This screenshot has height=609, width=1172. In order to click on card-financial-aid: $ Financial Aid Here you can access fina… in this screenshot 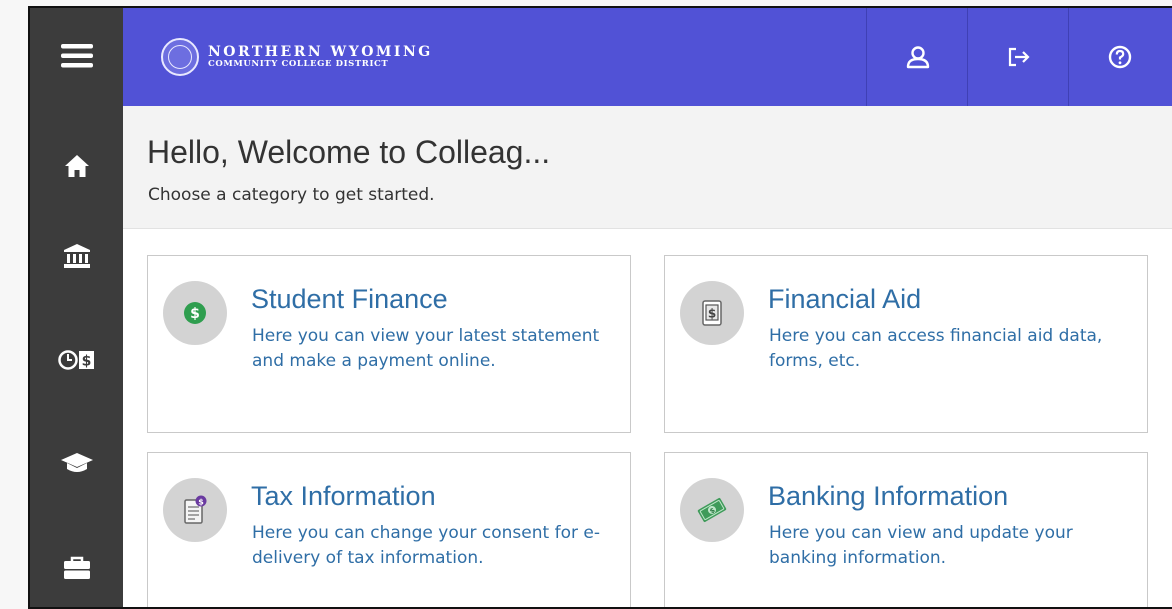, I will do `click(906, 344)`.